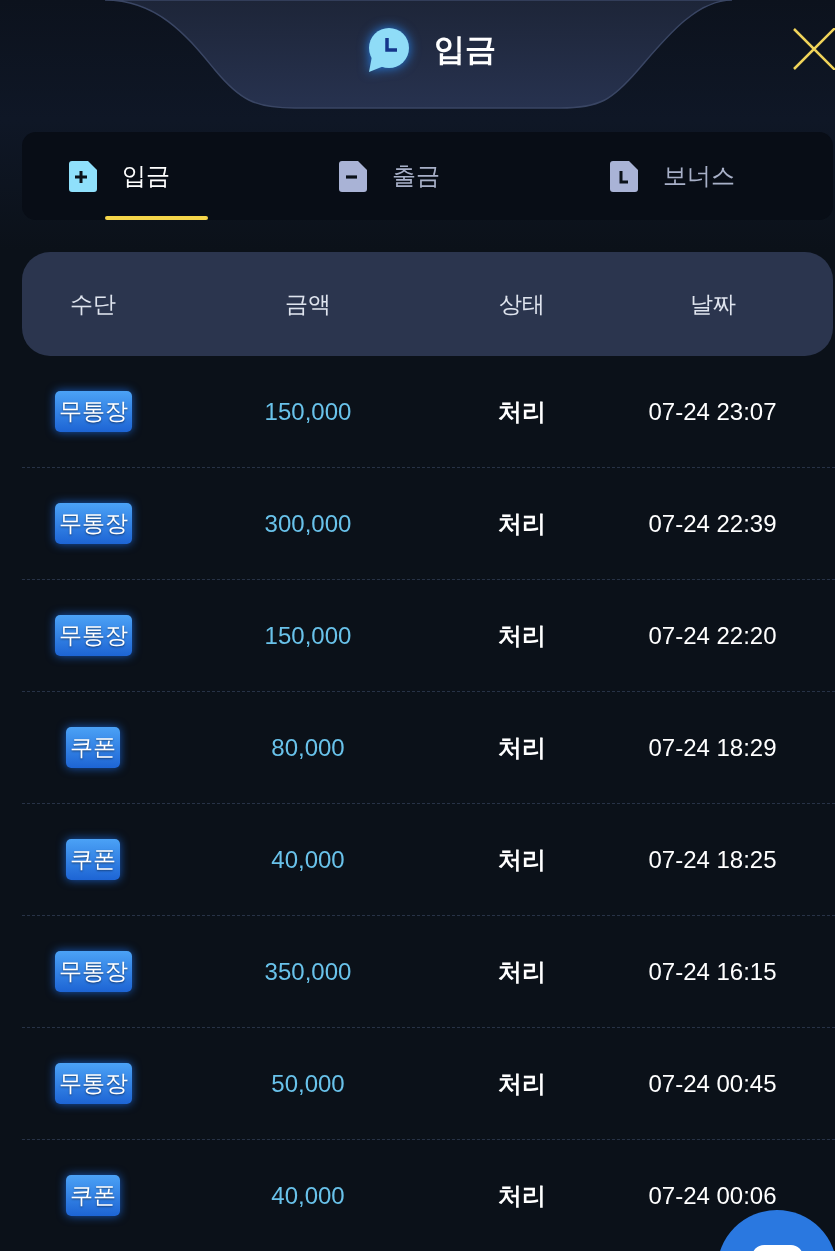  Describe the element at coordinates (464, 50) in the screenshot. I see `window-title: 입금` at that location.